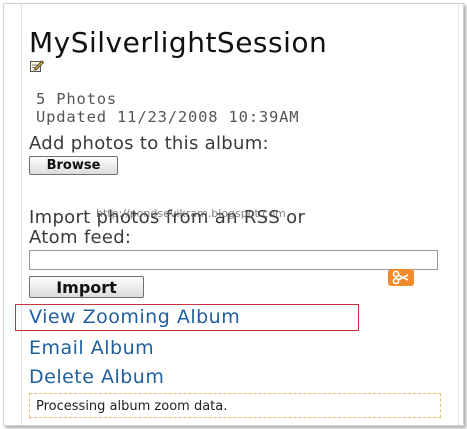 This screenshot has width=467, height=429. I want to click on photo-count: 5 Photos, so click(77, 99).